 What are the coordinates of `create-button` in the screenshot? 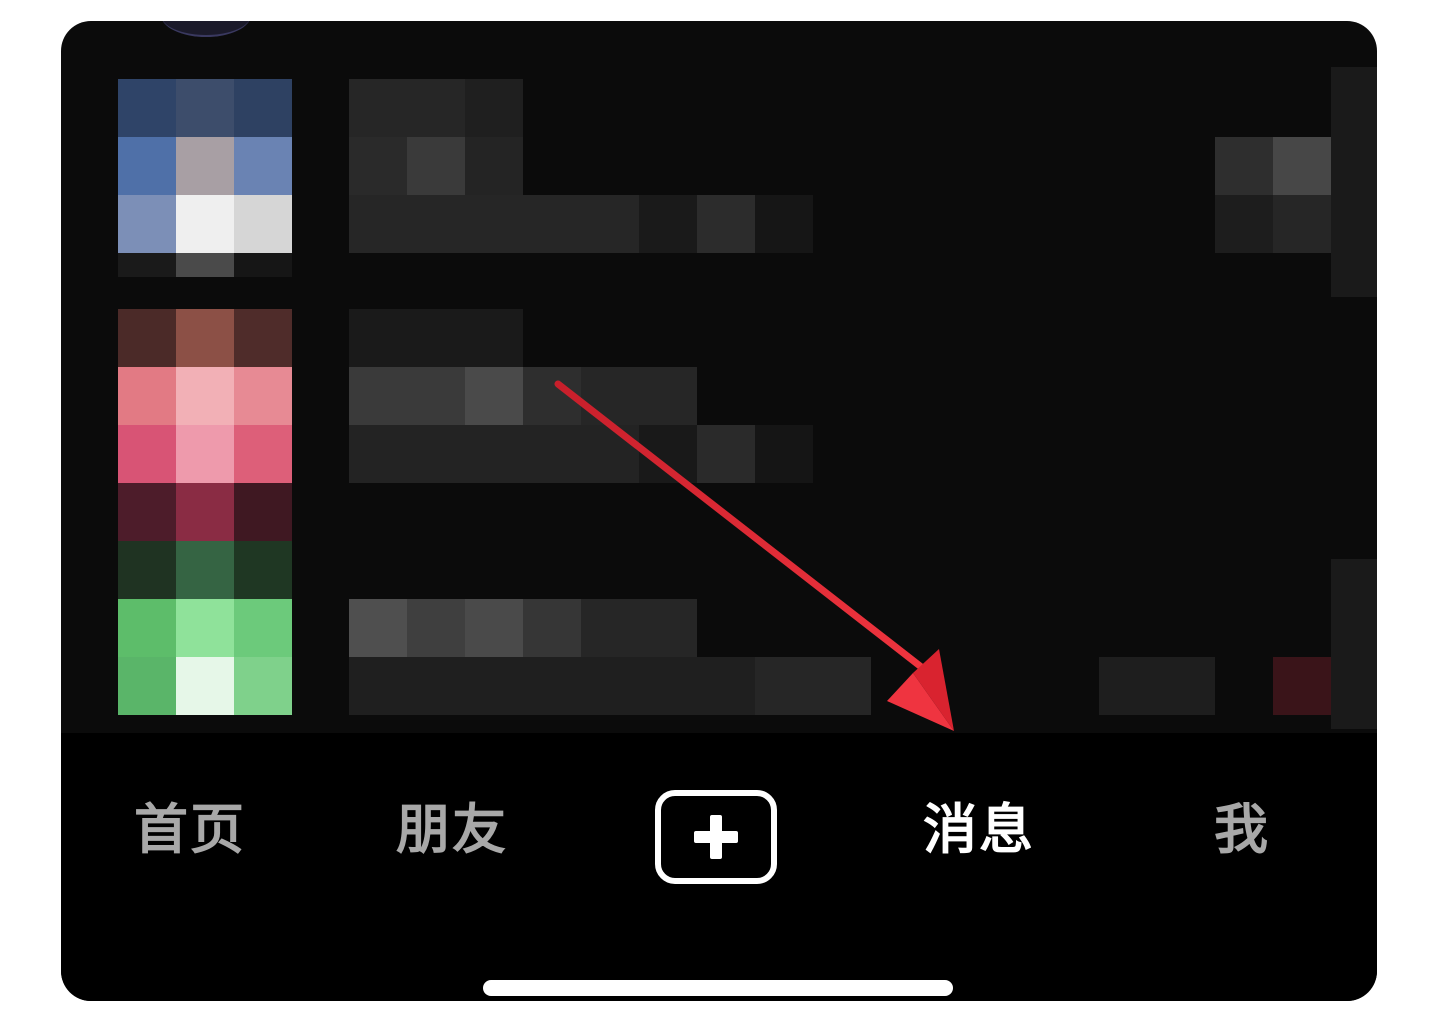 It's located at (716, 837).